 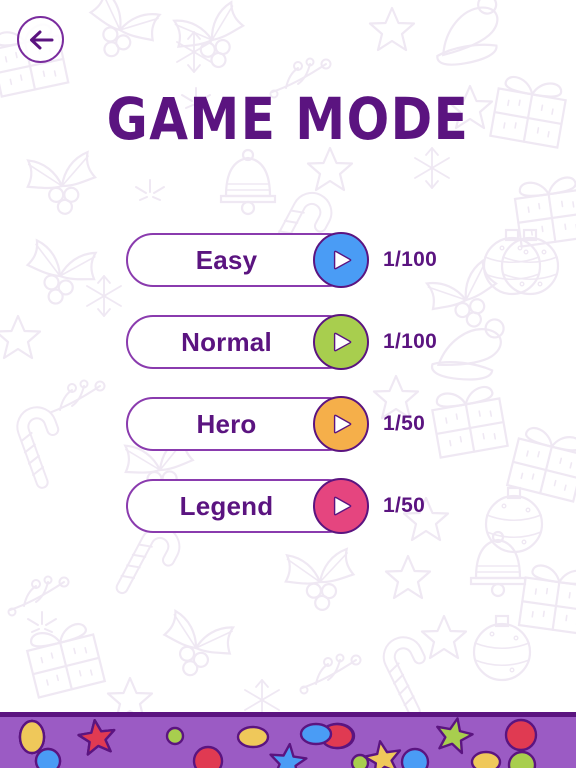 What do you see at coordinates (226, 505) in the screenshot?
I see `mode-label: Legend` at bounding box center [226, 505].